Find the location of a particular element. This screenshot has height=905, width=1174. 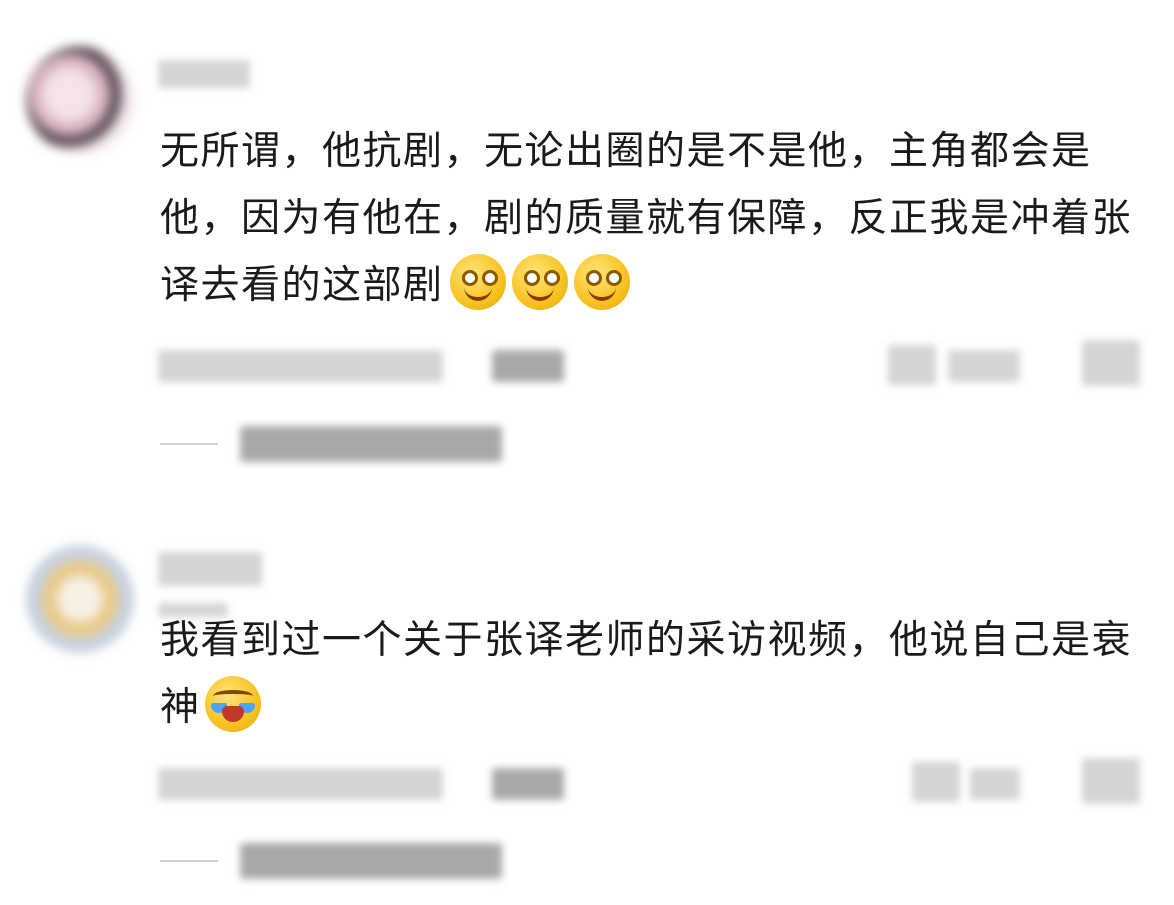

laugh-cry-emoji-icon is located at coordinates (232, 704).